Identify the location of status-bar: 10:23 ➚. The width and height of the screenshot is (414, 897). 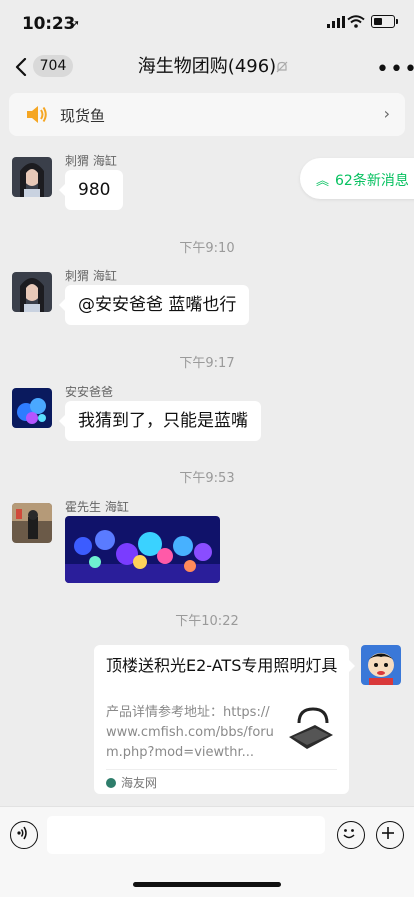
(207, 23).